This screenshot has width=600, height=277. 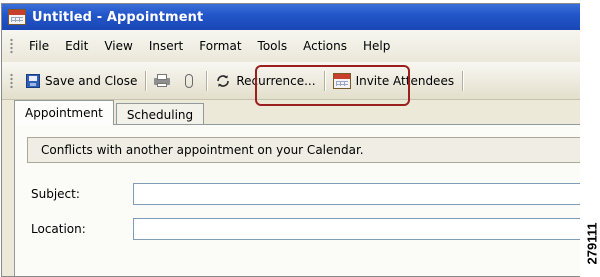 I want to click on menu-insert: Insert, so click(x=166, y=46).